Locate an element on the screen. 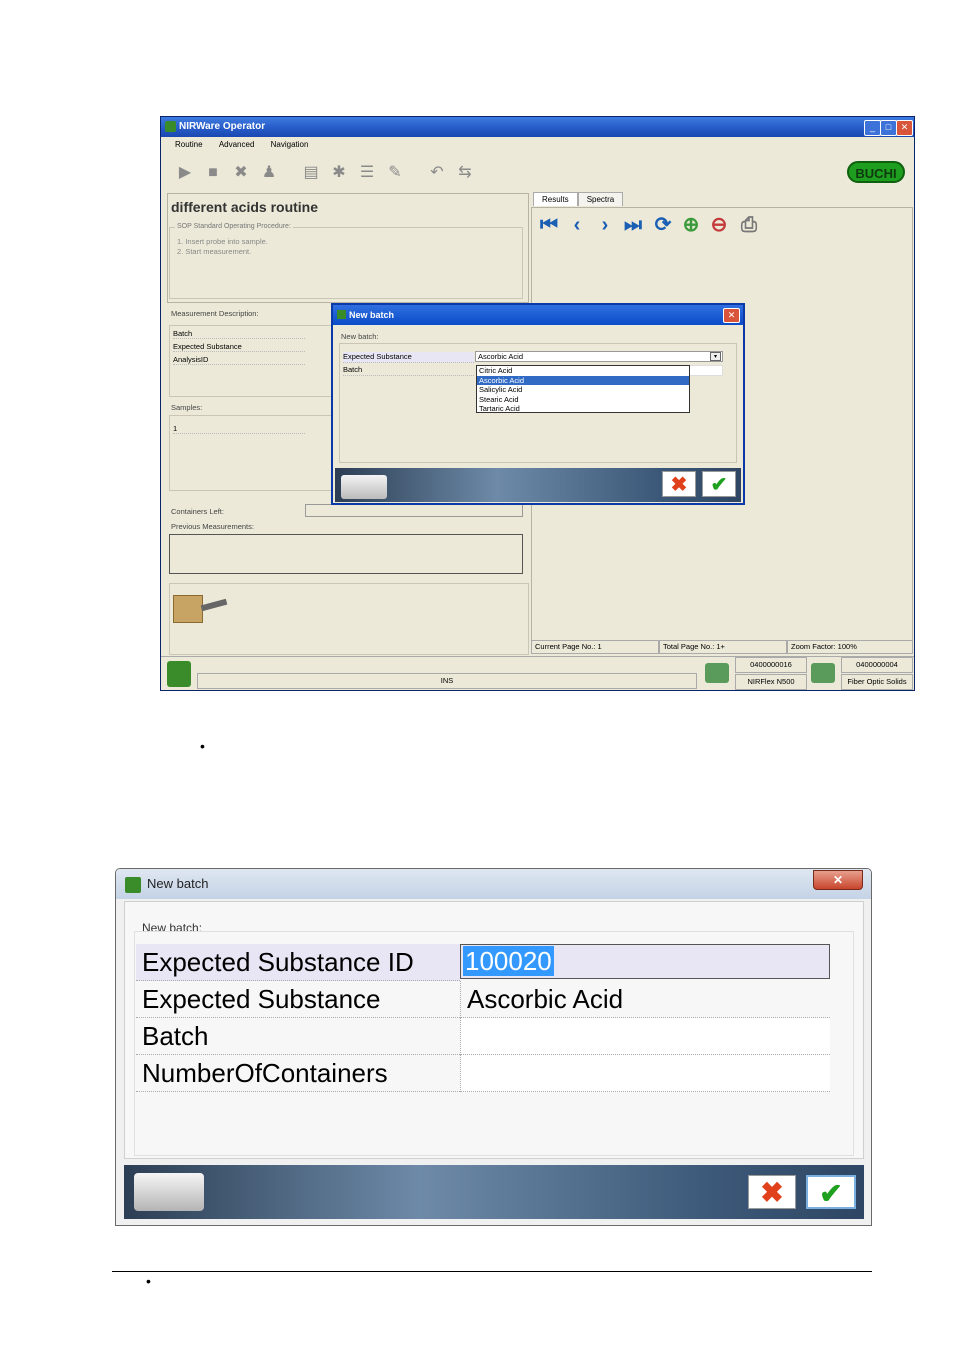 Image resolution: width=954 pixels, height=1350 pixels. samples-value: 1 is located at coordinates (239, 429).